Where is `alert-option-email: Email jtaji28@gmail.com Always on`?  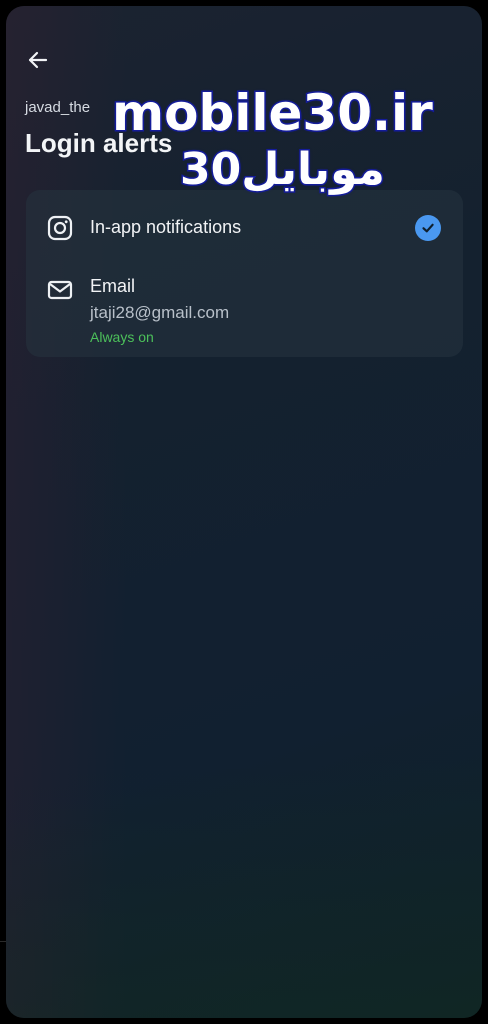
alert-option-email: Email jtaji28@gmail.com Always on is located at coordinates (244, 311).